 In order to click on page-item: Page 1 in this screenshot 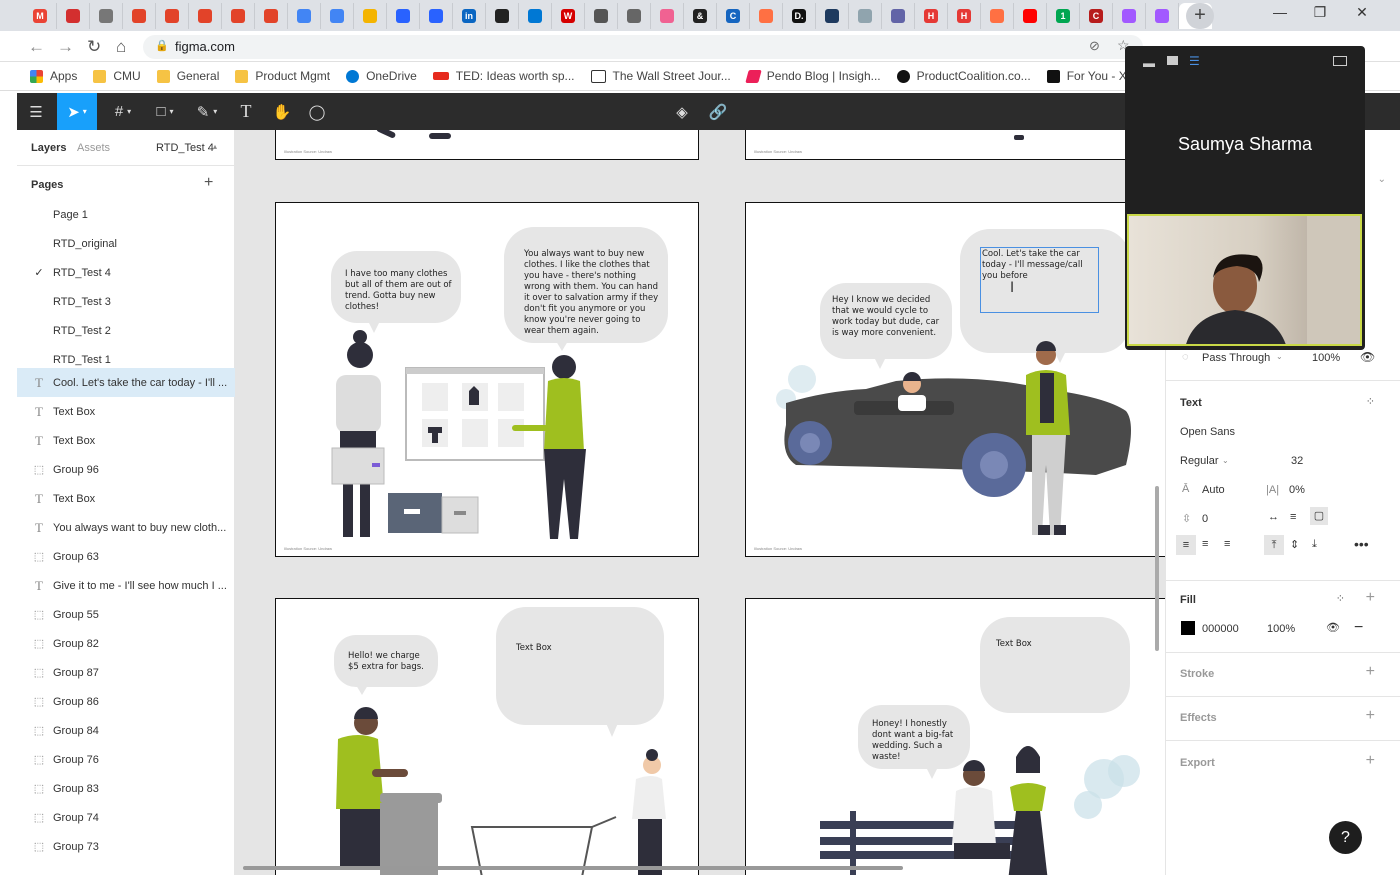, I will do `click(126, 214)`.